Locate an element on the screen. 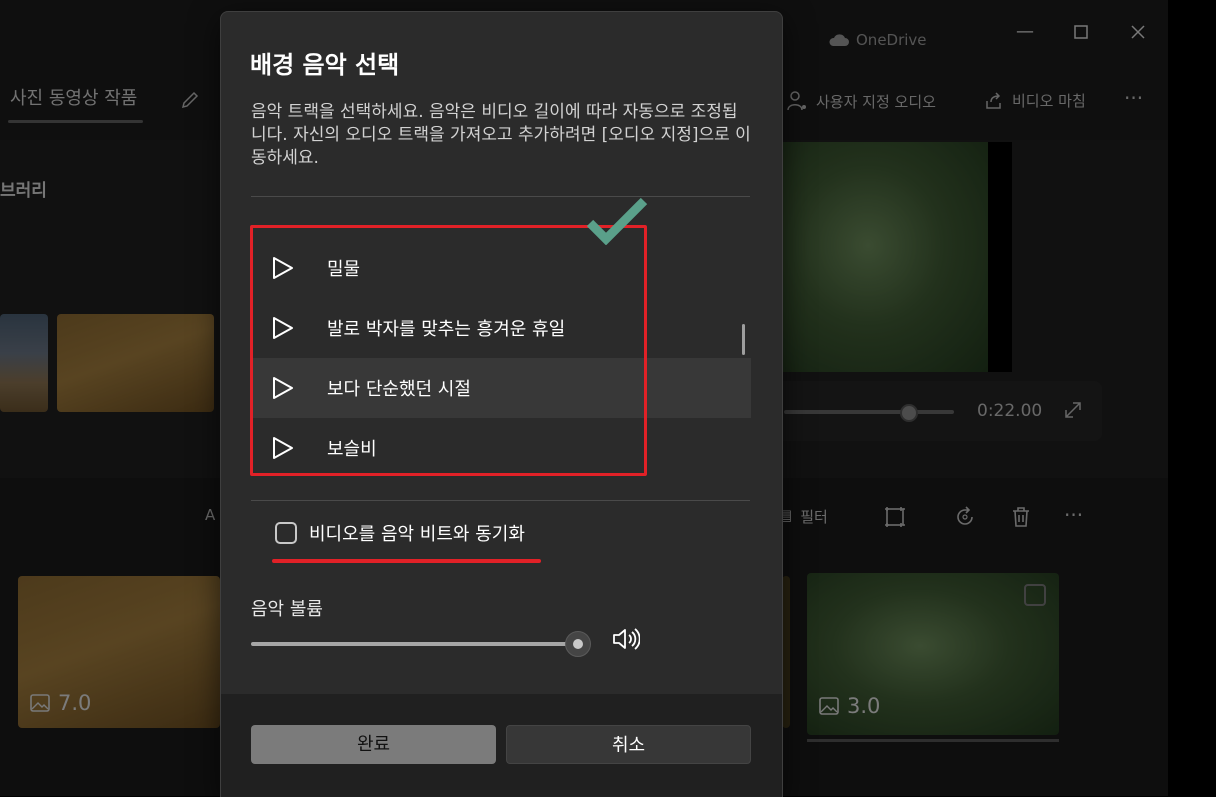 The height and width of the screenshot is (797, 1216). track-list-scrollbar is located at coordinates (743, 339).